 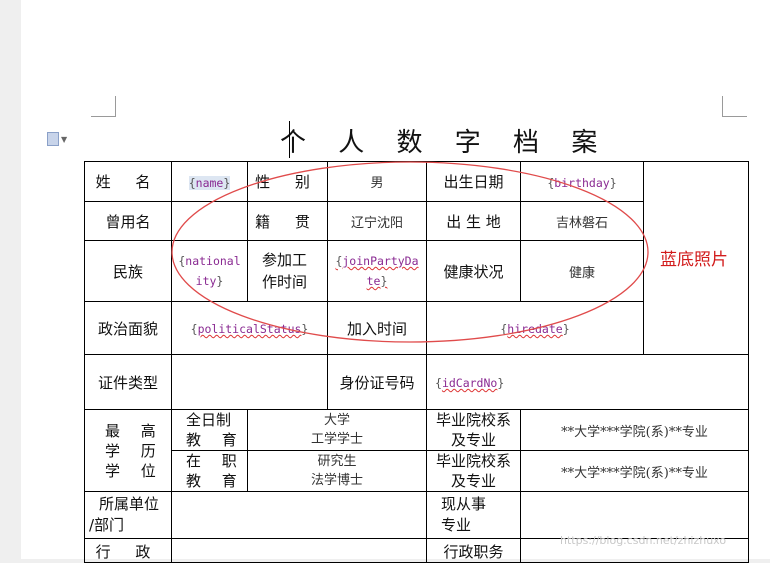 I want to click on profession-value, so click(x=634, y=515).